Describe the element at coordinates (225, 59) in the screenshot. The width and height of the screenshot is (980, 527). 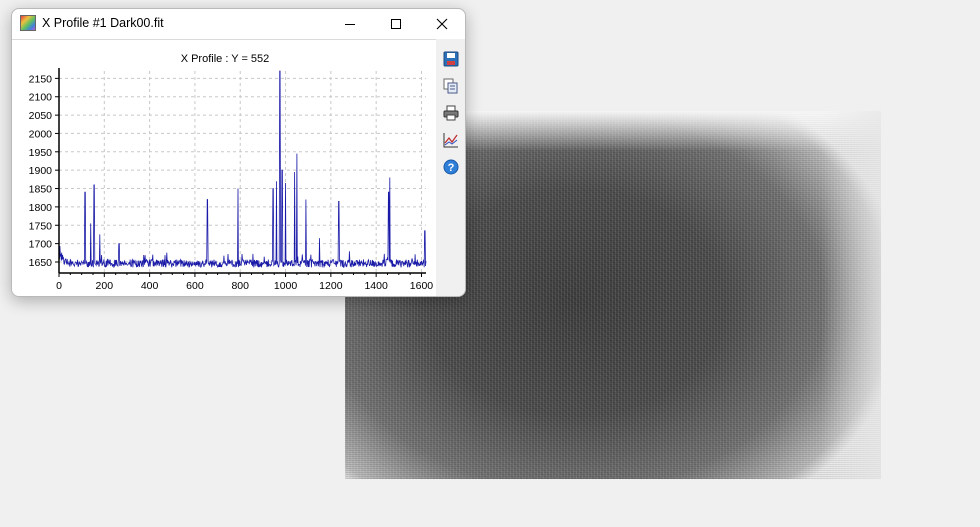
I see `chart-title: X Profile : Y = 552` at that location.